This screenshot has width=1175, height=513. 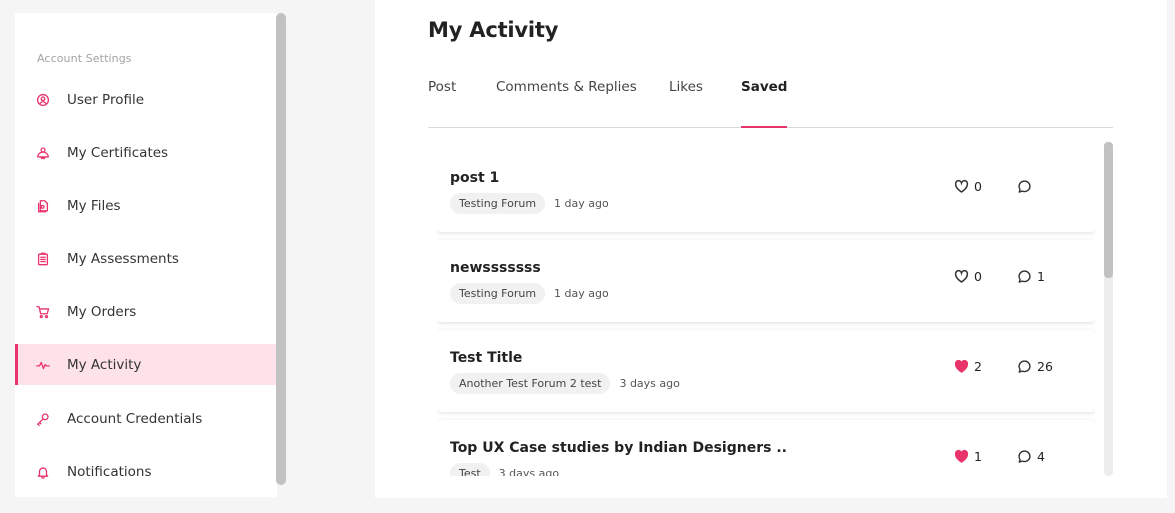 I want to click on like-button: 1, so click(x=968, y=456).